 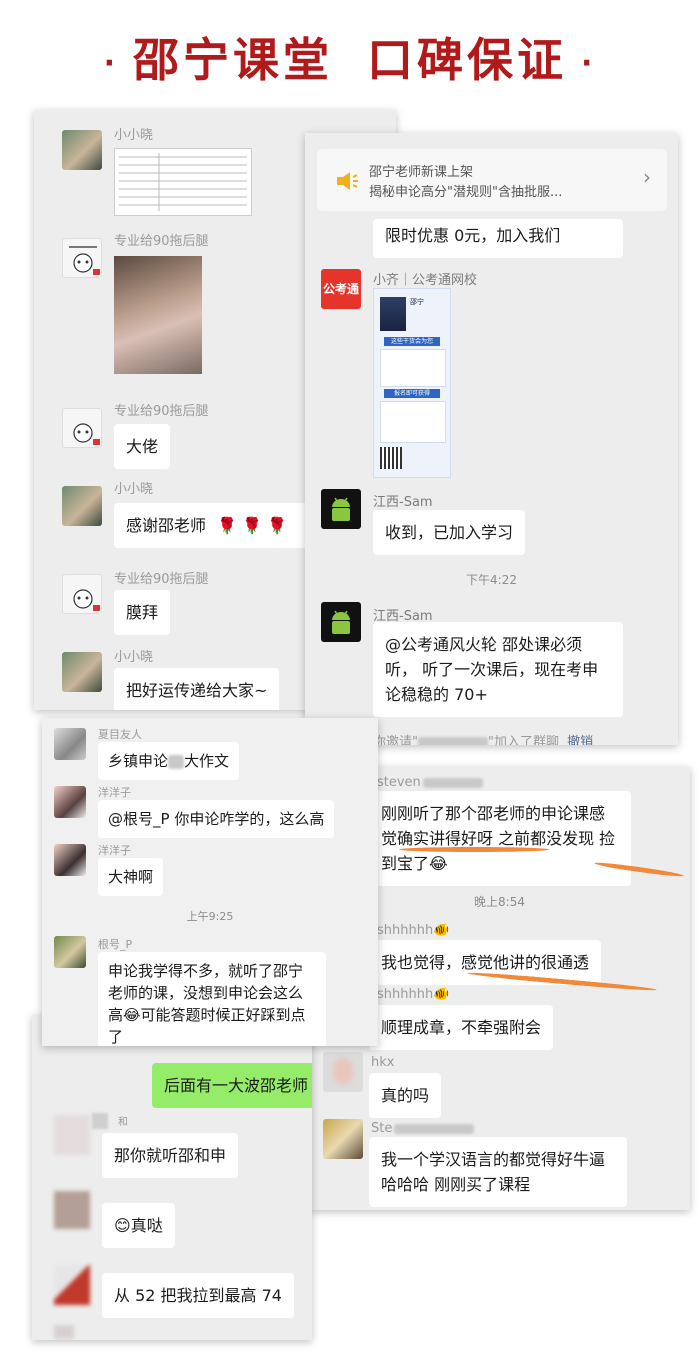 What do you see at coordinates (166, 525) in the screenshot?
I see `message-text: 感谢邵老师` at bounding box center [166, 525].